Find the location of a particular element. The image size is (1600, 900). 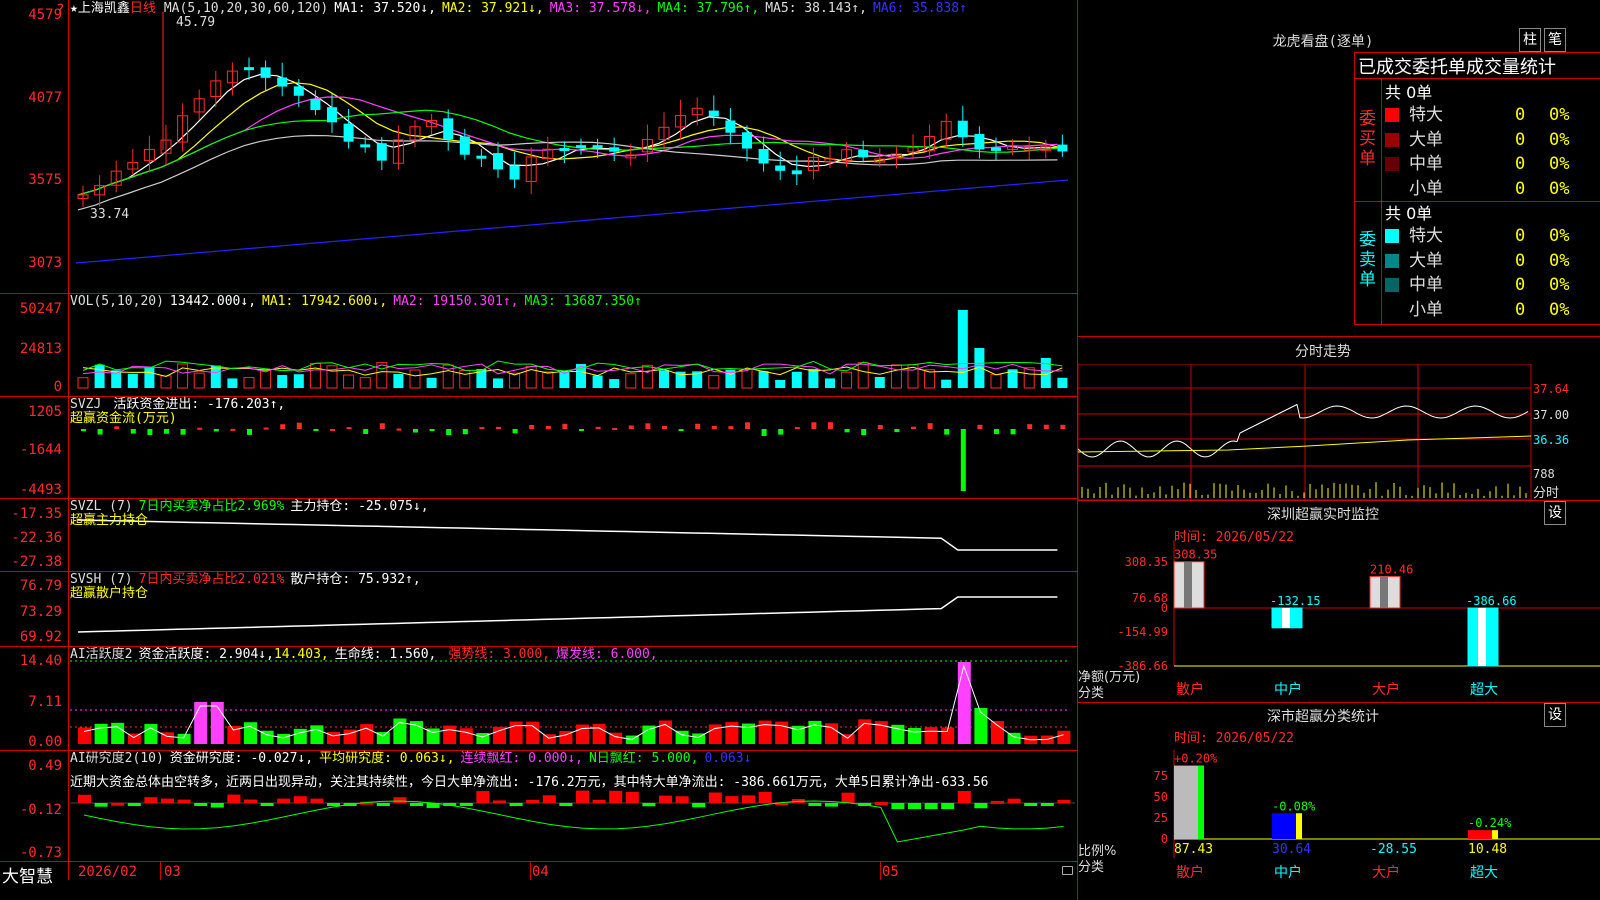

tick-button: 笔 is located at coordinates (1555, 40).